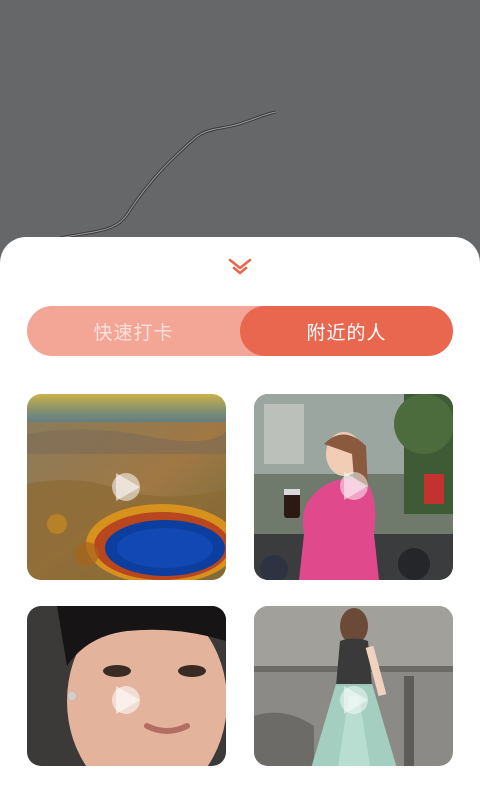 The width and height of the screenshot is (480, 800). I want to click on video-card-portrait, so click(126, 686).